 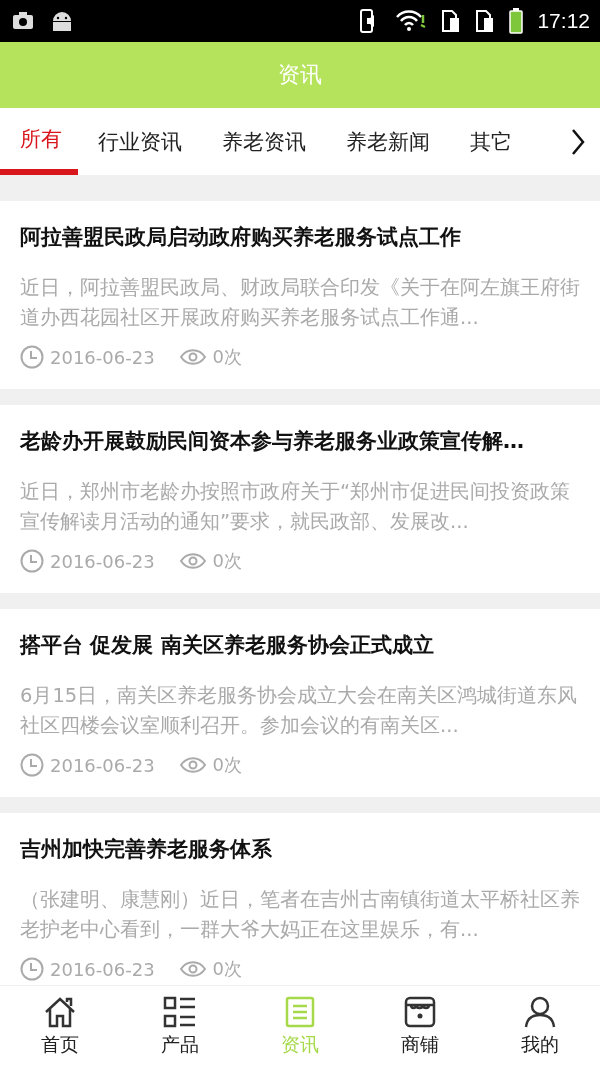 What do you see at coordinates (60, 1011) in the screenshot?
I see `home-icon` at bounding box center [60, 1011].